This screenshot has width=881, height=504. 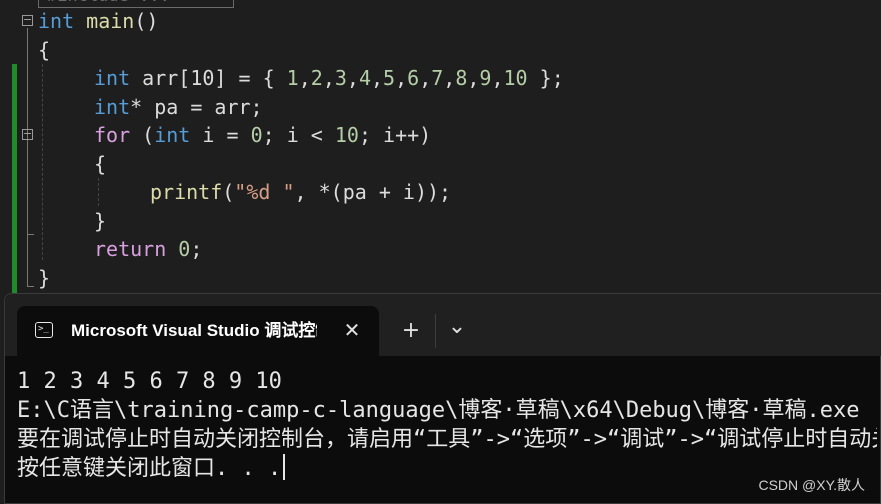 I want to click on code-token: };, so click(x=545, y=78).